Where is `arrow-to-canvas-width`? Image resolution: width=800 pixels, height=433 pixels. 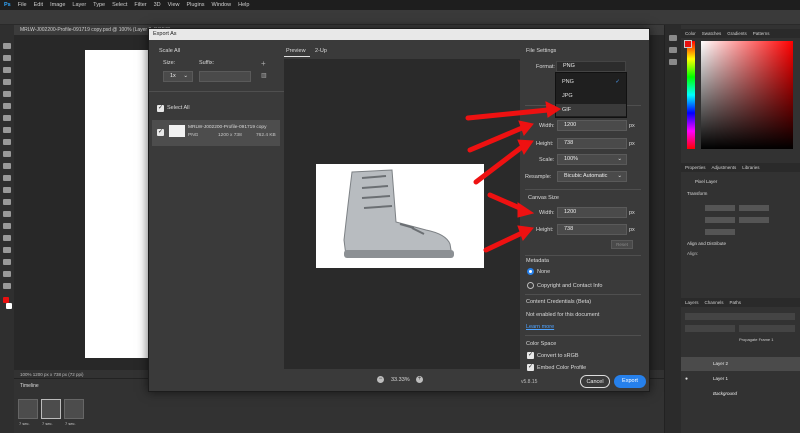
arrow-to-canvas-width is located at coordinates (506, 202).